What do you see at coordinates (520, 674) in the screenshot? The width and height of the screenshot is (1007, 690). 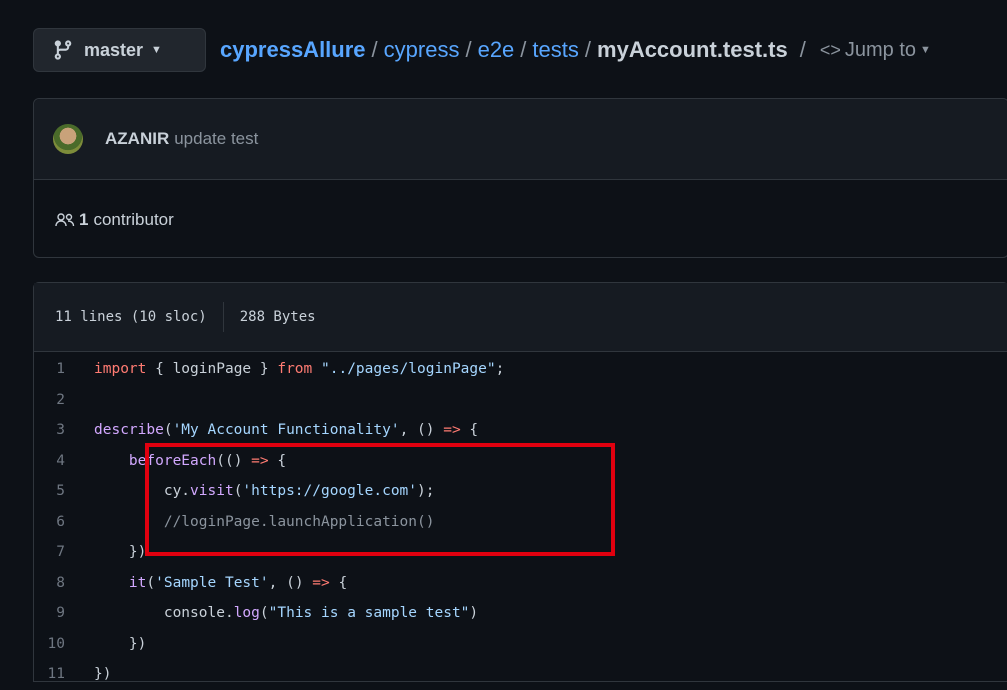 I see `code-line: 11})` at bounding box center [520, 674].